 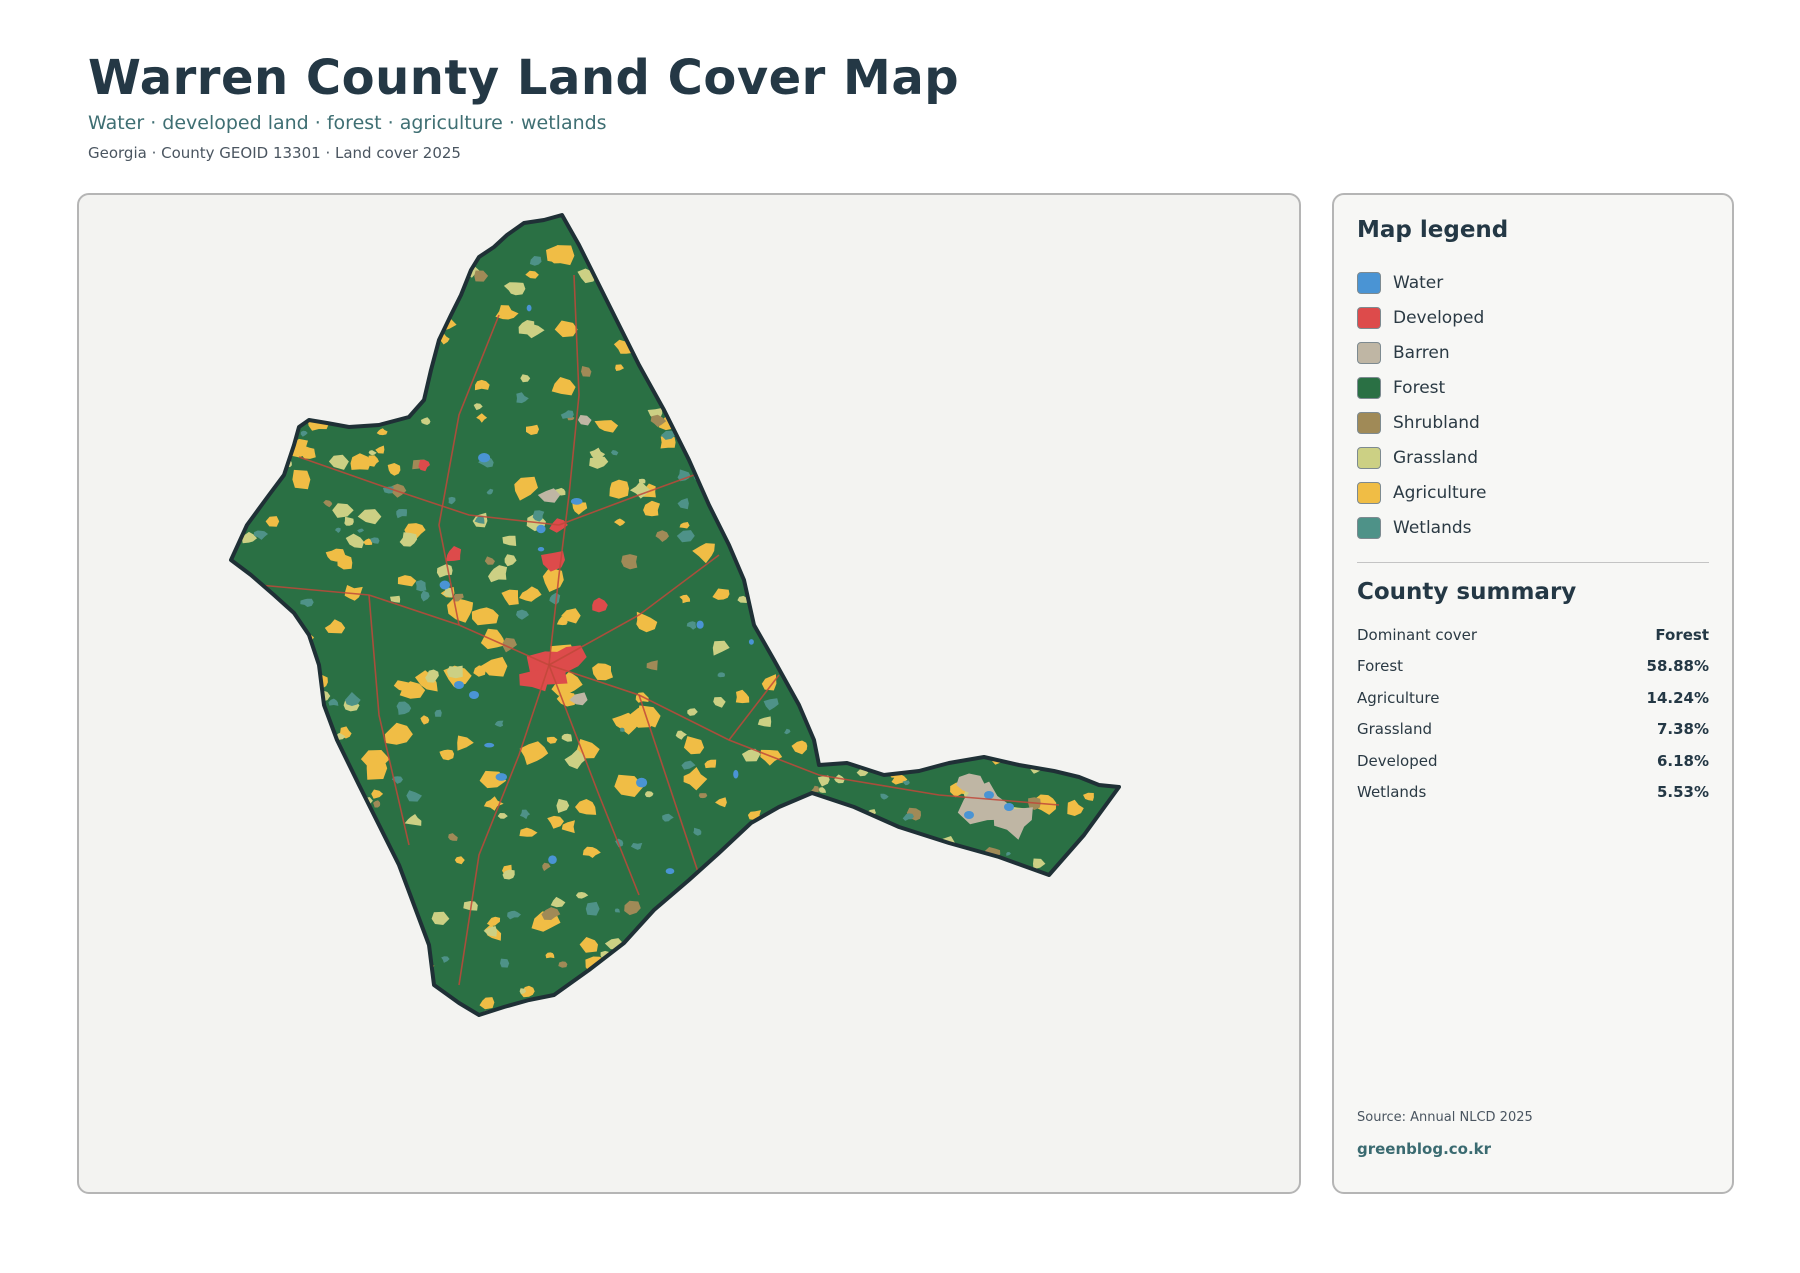 What do you see at coordinates (1421, 352) in the screenshot?
I see `legend-label: Barren` at bounding box center [1421, 352].